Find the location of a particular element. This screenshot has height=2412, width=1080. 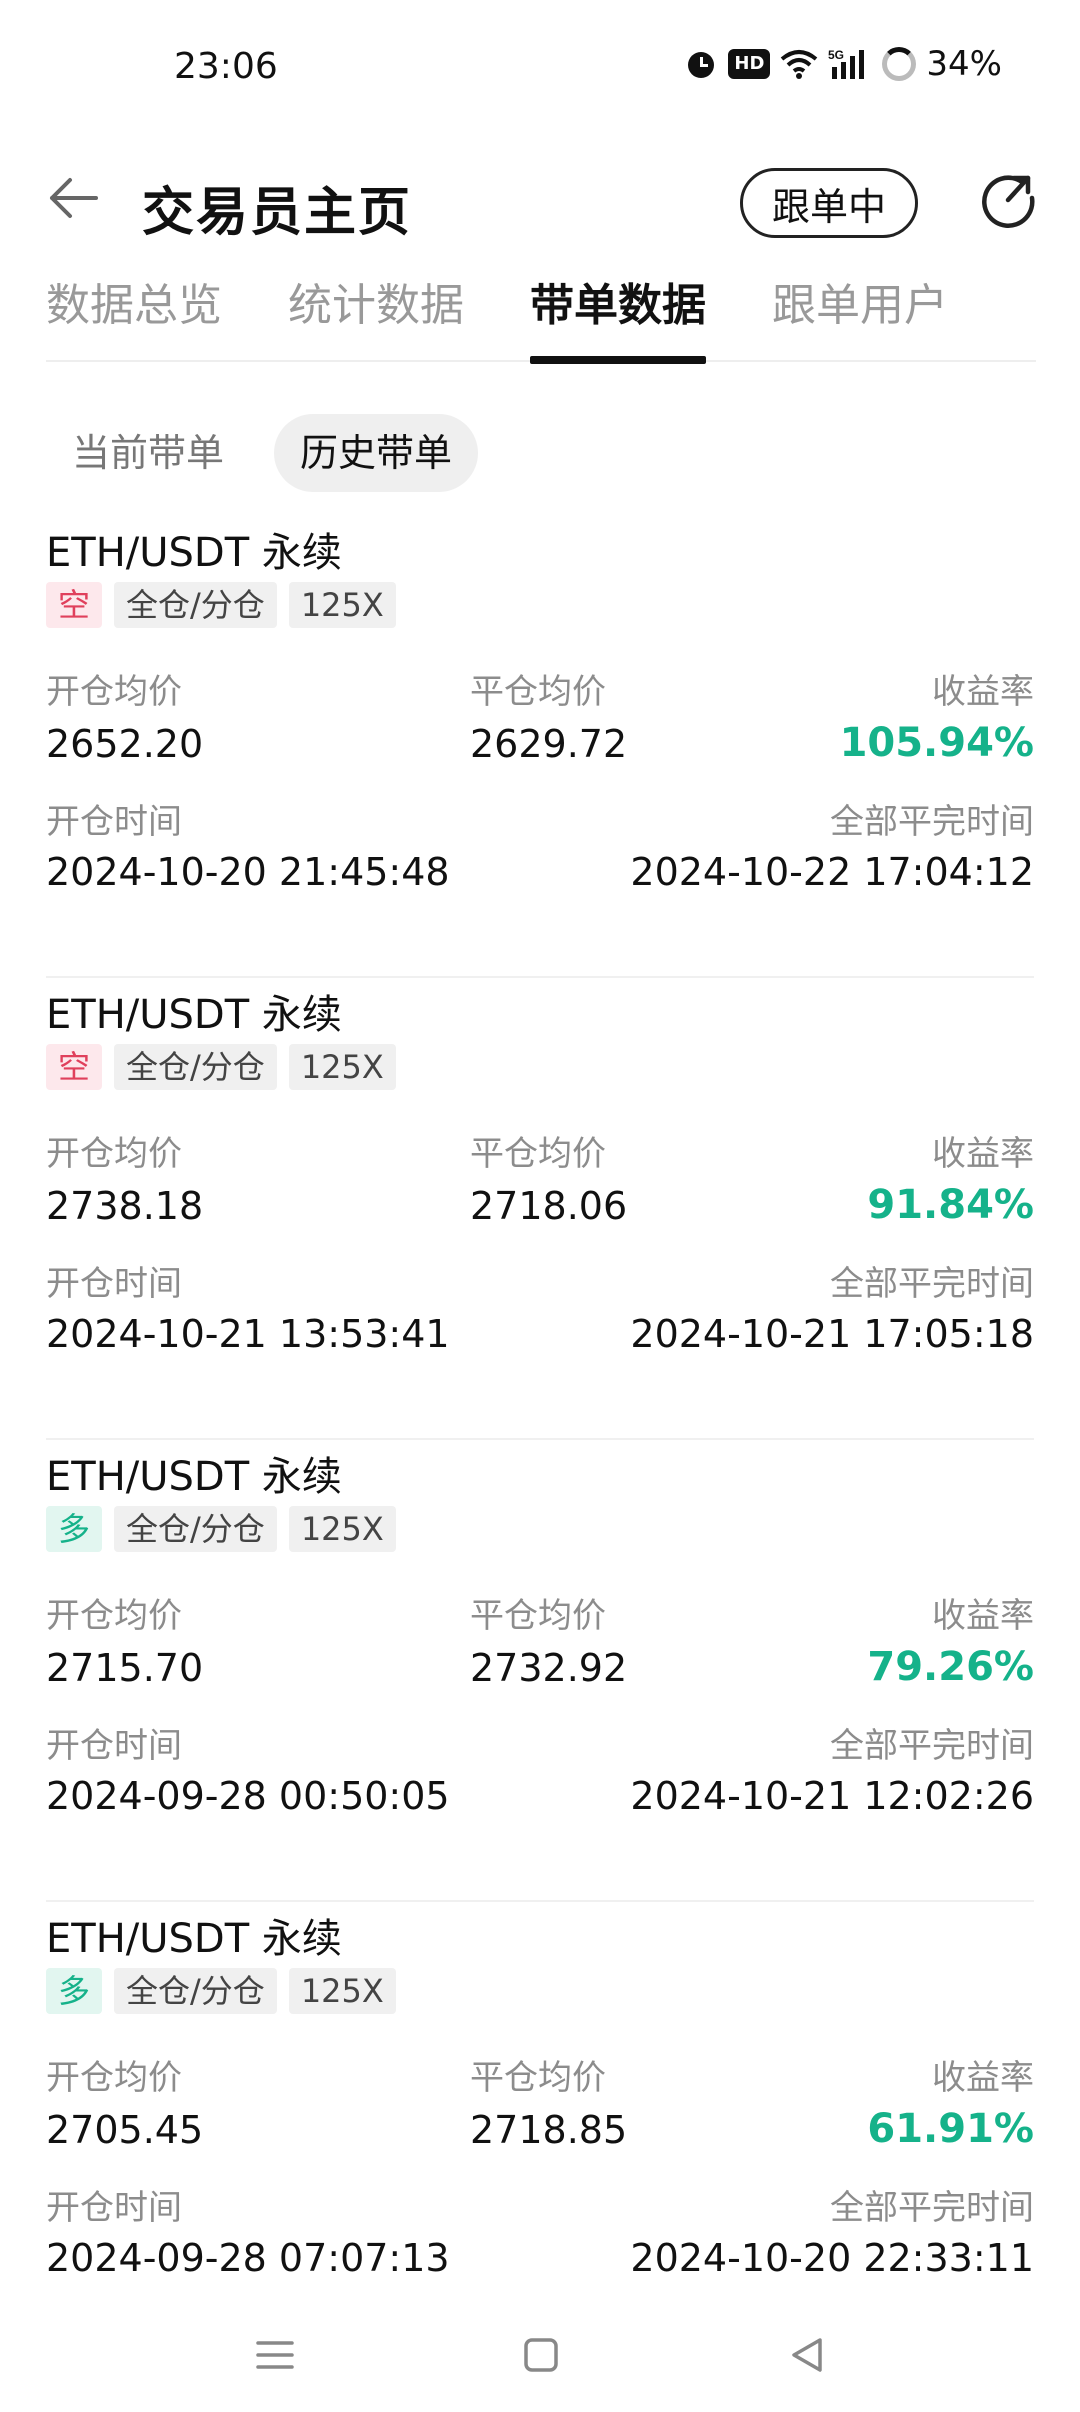

menu-icon is located at coordinates (275, 2355).